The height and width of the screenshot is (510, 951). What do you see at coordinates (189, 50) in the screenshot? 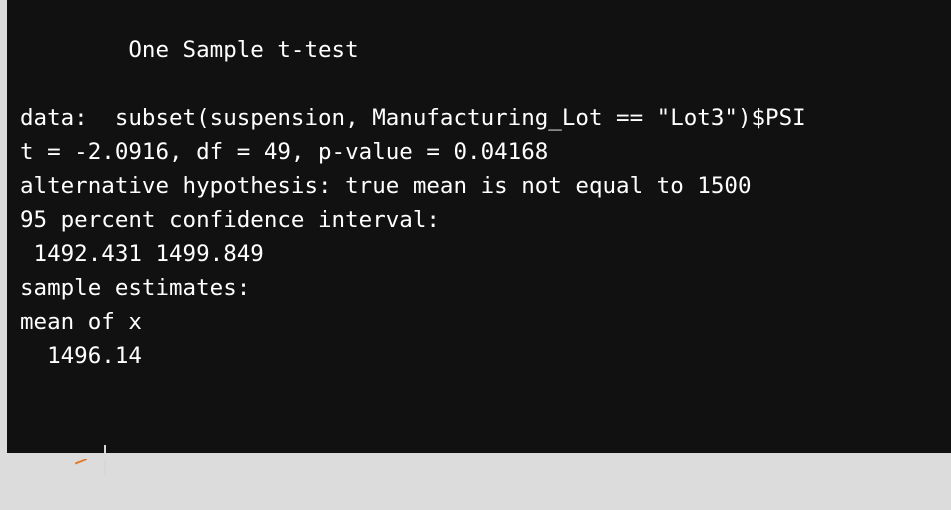
I see `test-title: One Sample t-test` at bounding box center [189, 50].